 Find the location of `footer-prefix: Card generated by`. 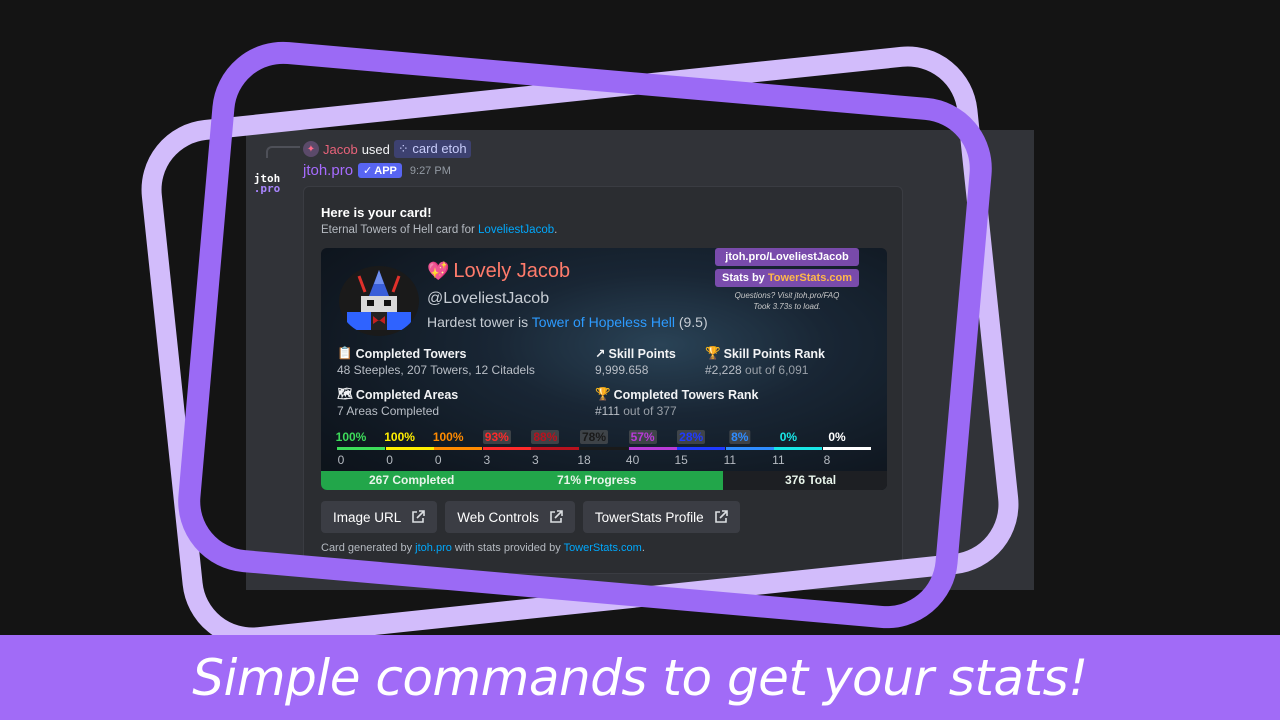

footer-prefix: Card generated by is located at coordinates (368, 548).